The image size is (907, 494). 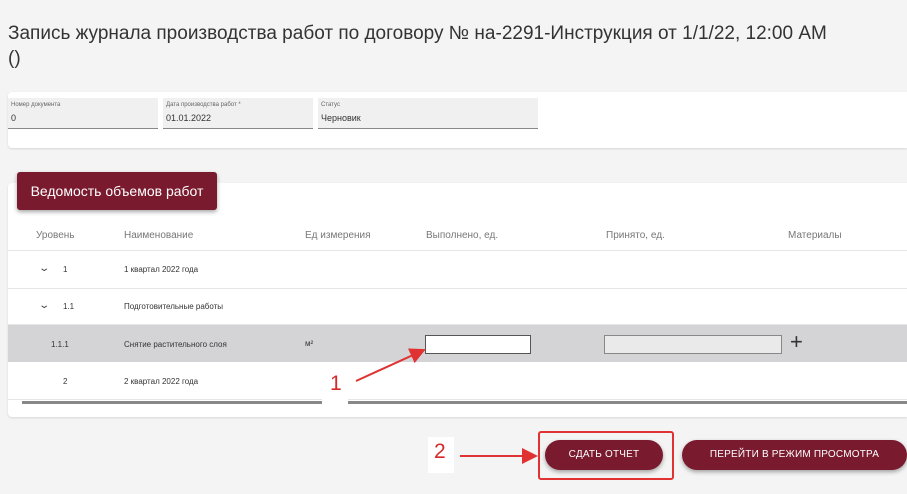 What do you see at coordinates (693, 344) in the screenshot?
I see `accepted-input` at bounding box center [693, 344].